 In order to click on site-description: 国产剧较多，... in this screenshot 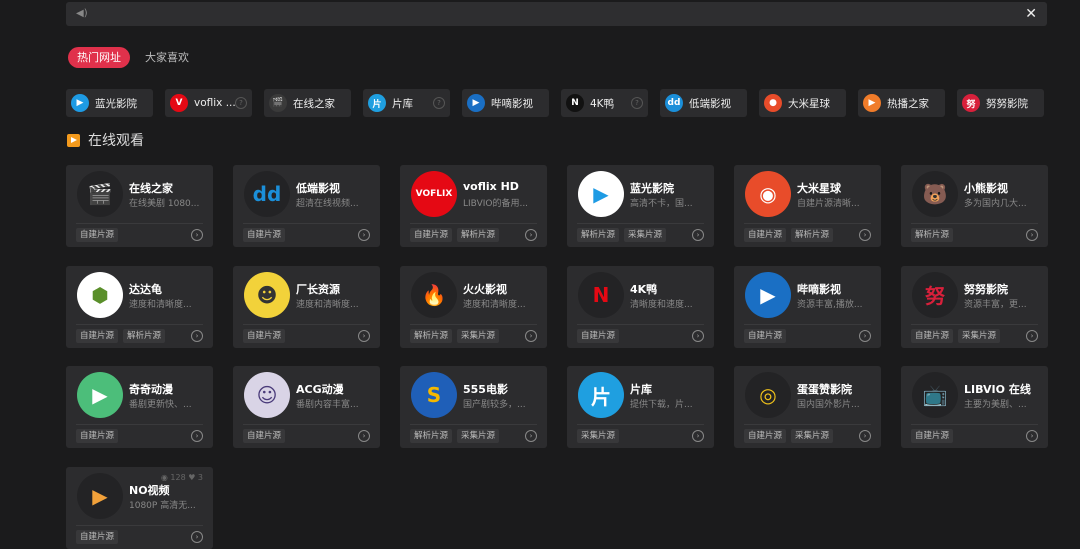, I will do `click(494, 405)`.